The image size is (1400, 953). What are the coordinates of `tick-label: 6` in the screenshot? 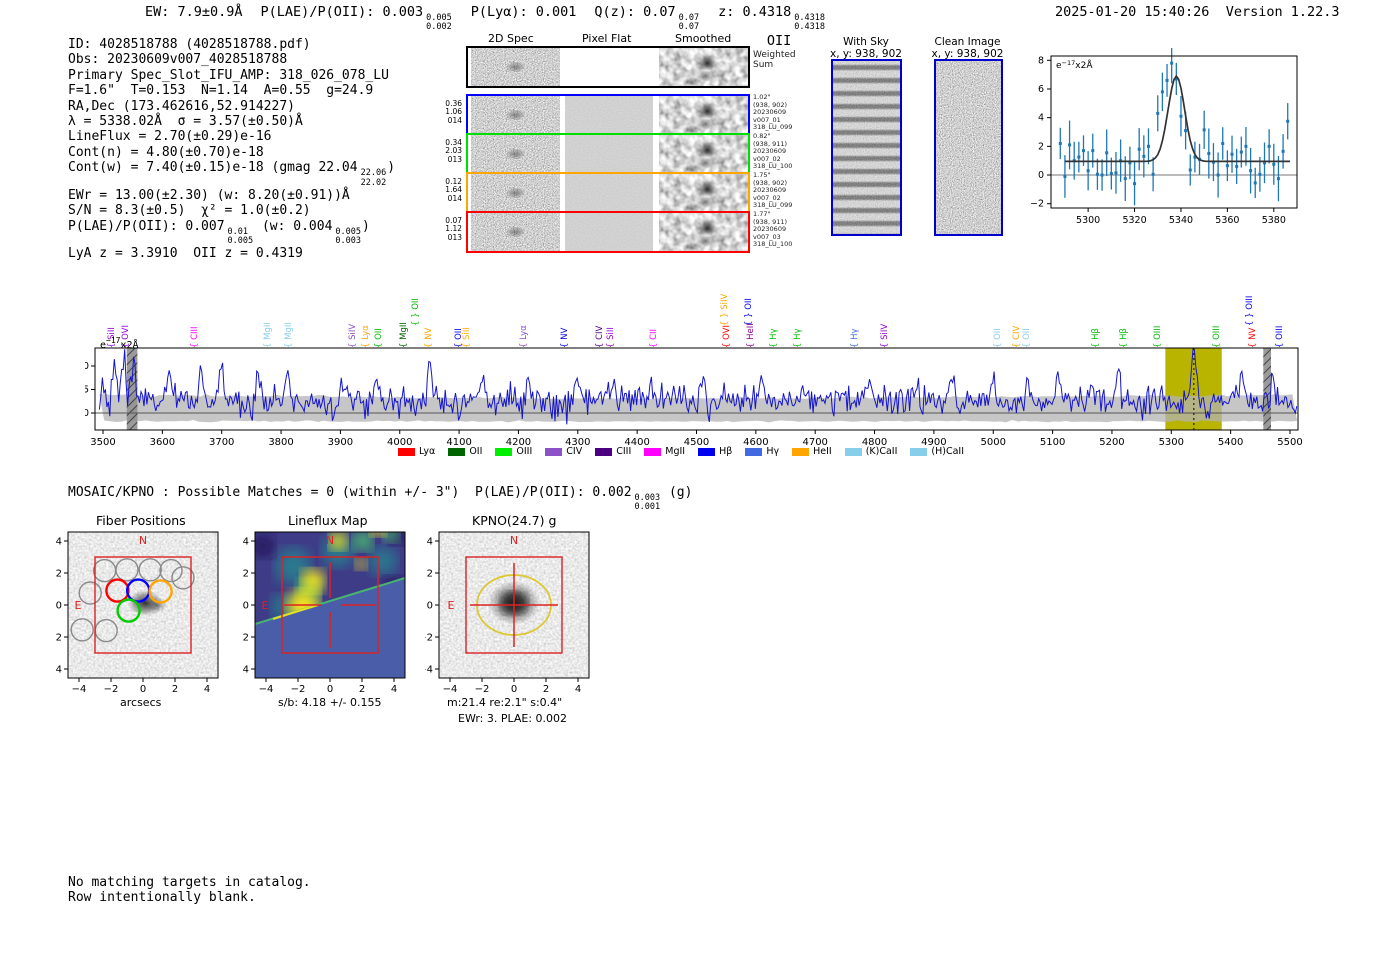 It's located at (1041, 89).